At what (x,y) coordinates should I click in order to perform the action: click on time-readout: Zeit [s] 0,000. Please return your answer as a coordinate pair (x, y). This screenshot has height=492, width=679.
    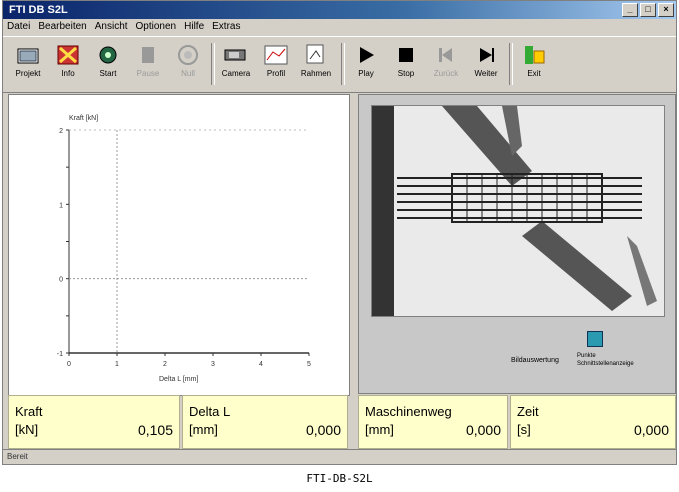
    Looking at the image, I should click on (593, 422).